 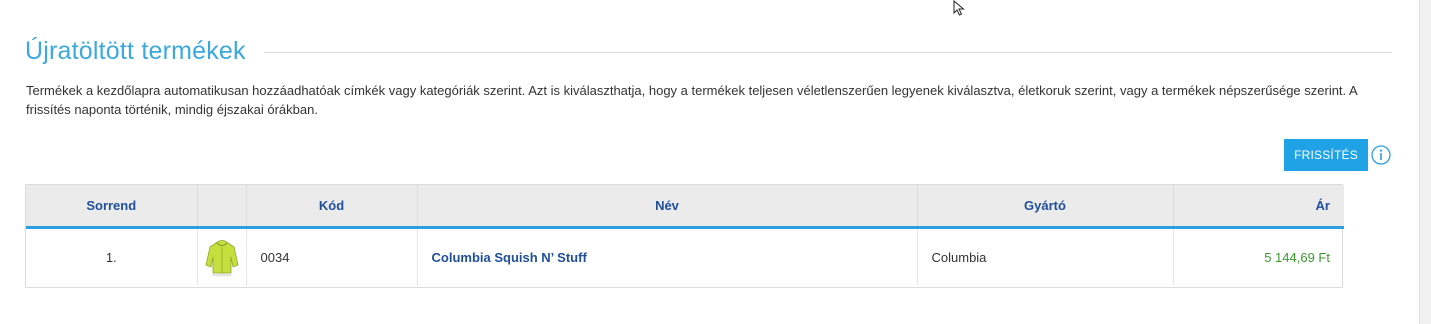 What do you see at coordinates (1326, 155) in the screenshot?
I see `refresh-button: FRISSÍTÉS` at bounding box center [1326, 155].